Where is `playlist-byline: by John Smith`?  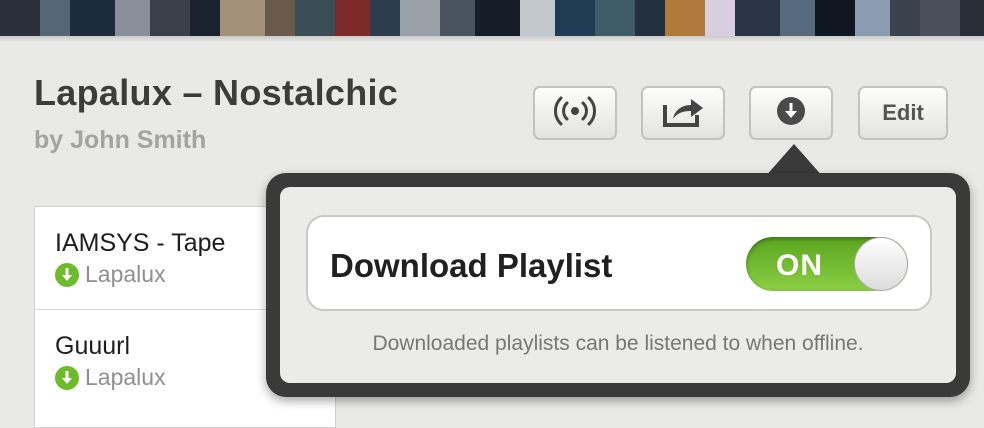
playlist-byline: by John Smith is located at coordinates (120, 140).